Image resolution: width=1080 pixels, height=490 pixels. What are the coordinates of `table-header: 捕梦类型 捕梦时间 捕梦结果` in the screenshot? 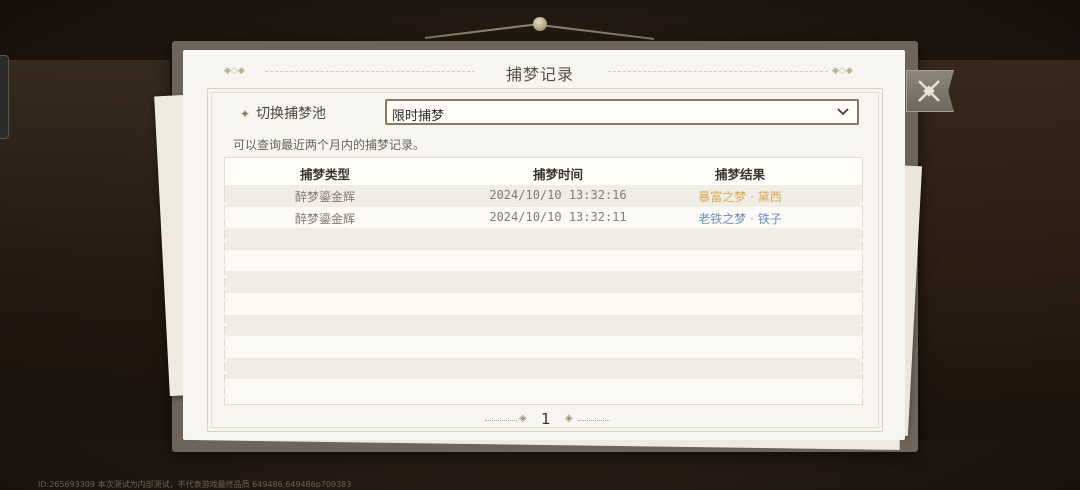 It's located at (543, 171).